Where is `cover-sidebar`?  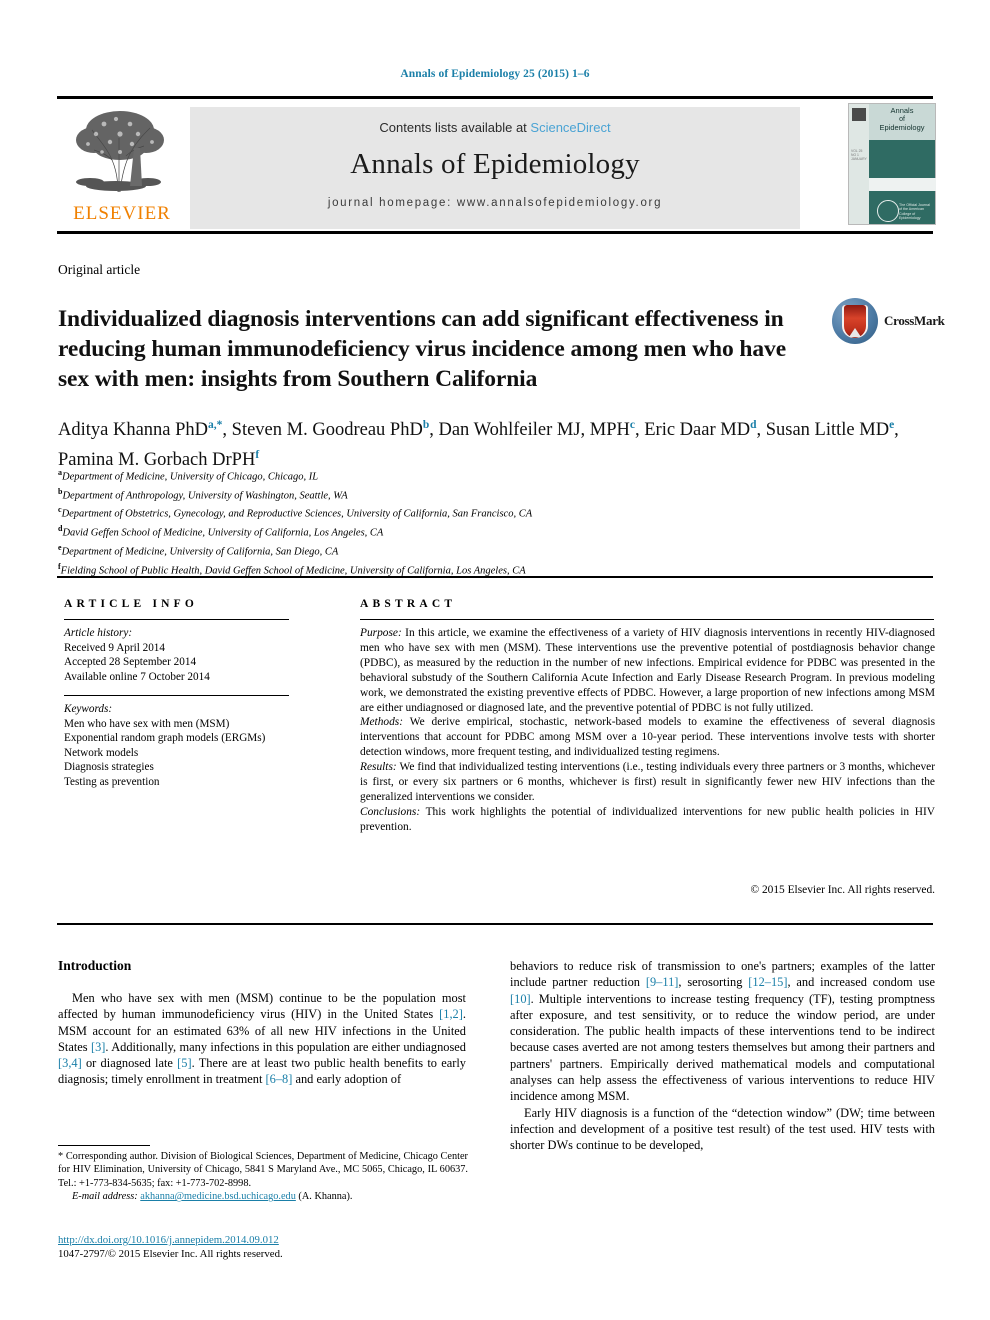 cover-sidebar is located at coordinates (859, 164).